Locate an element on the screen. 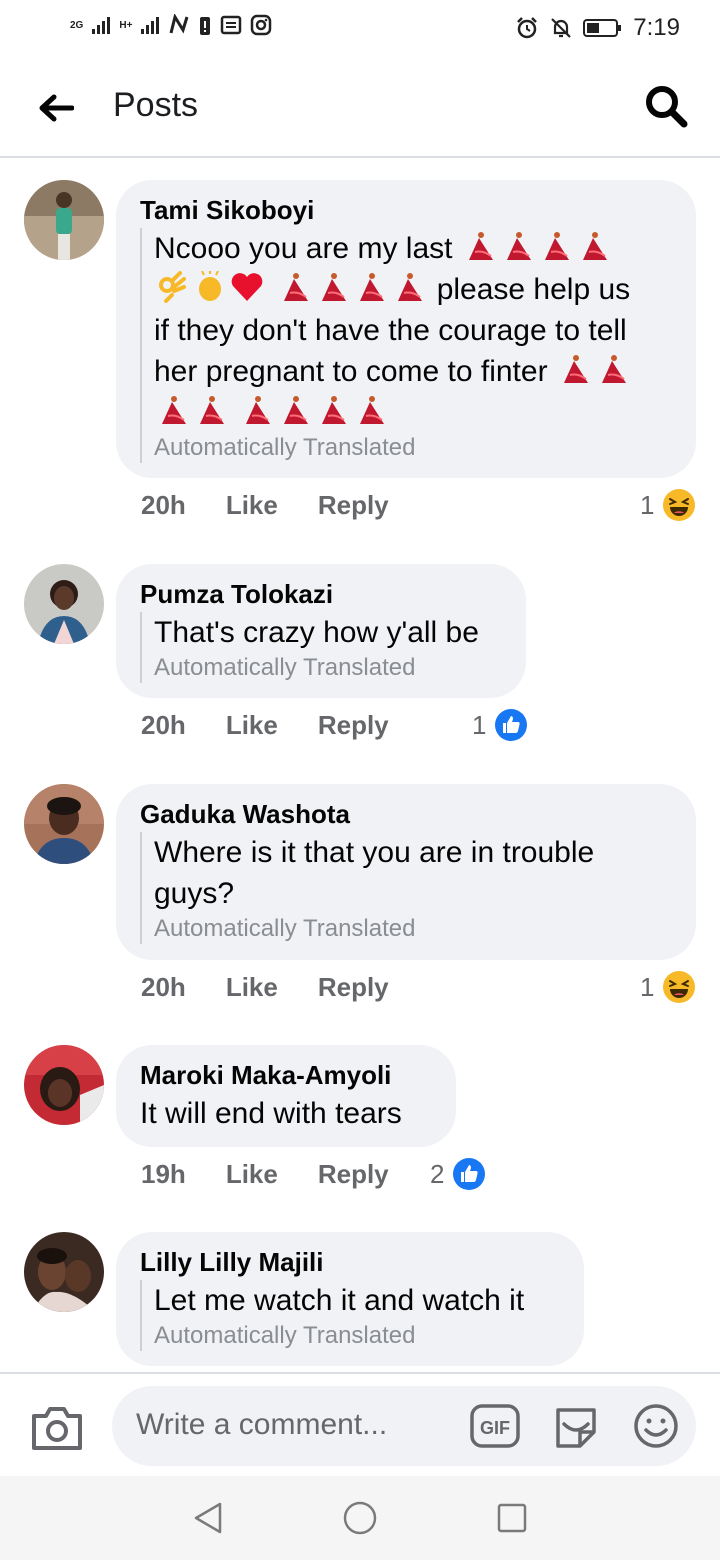 The height and width of the screenshot is (1560, 720). smiley-icon is located at coordinates (656, 1426).